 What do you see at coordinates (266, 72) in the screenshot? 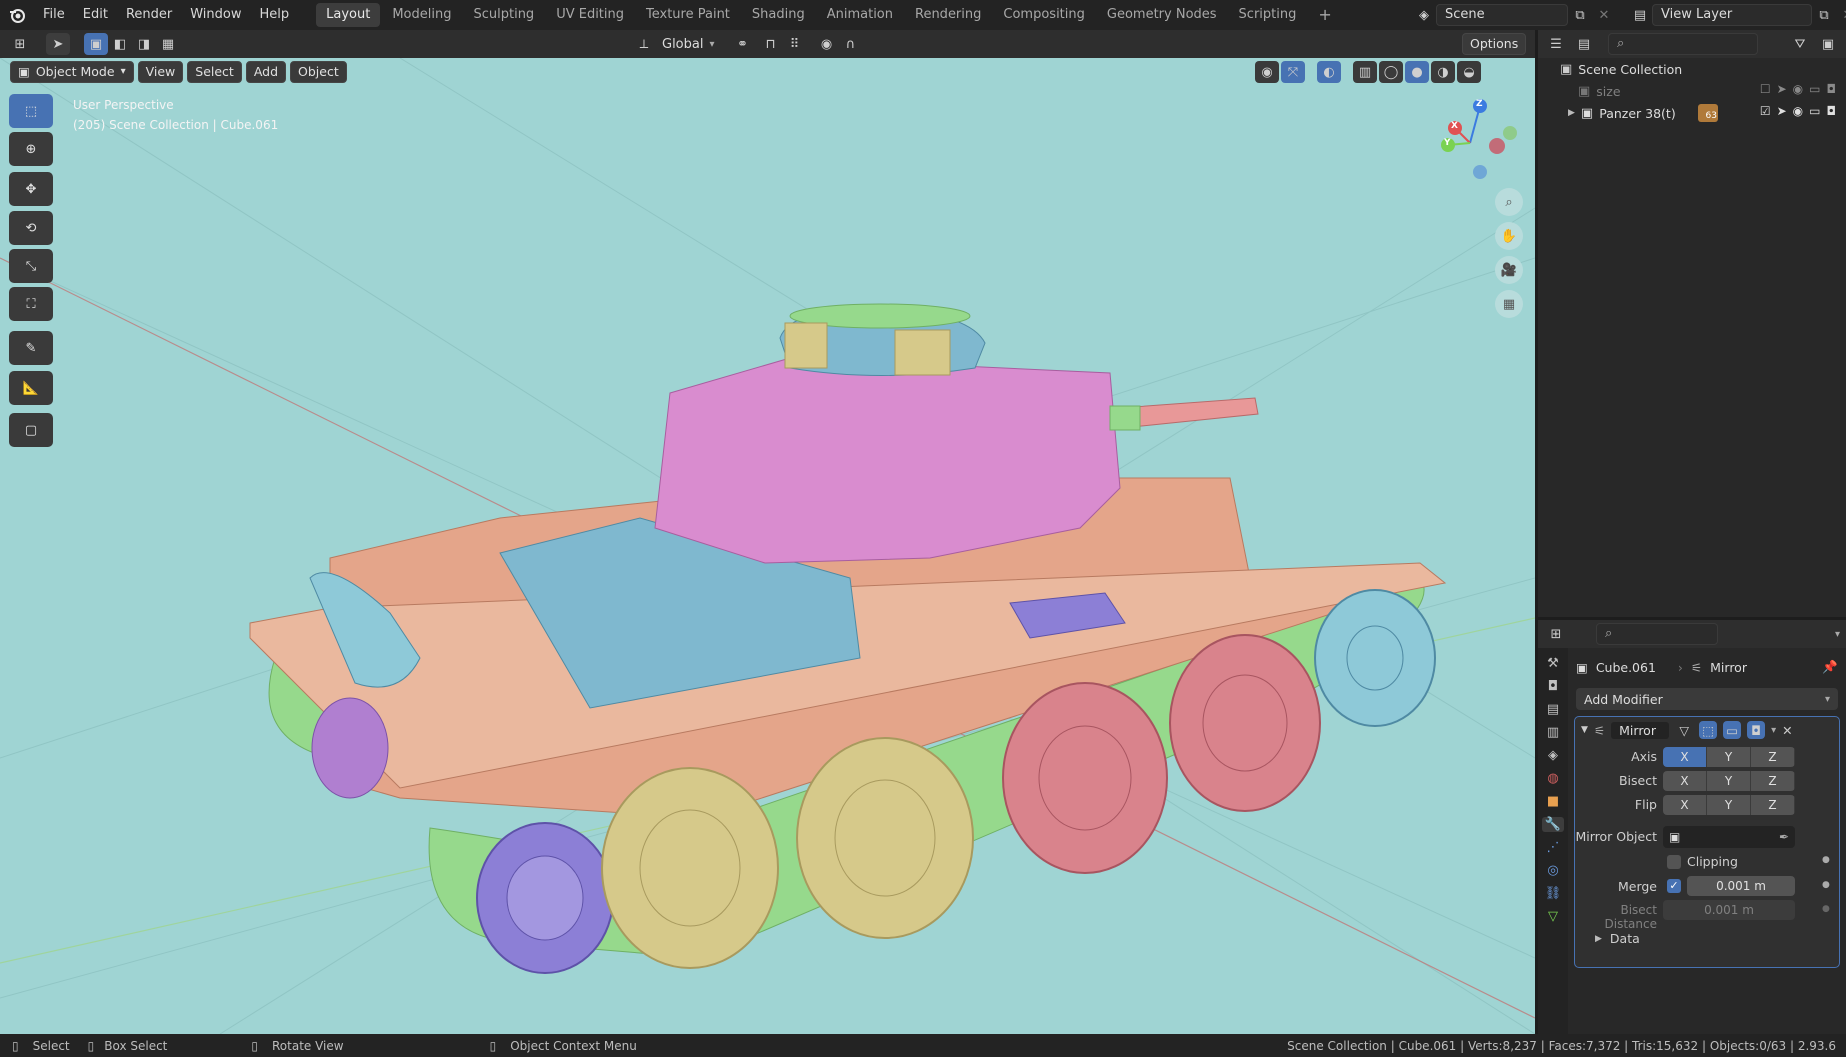
I see `menu-add: Add` at bounding box center [266, 72].